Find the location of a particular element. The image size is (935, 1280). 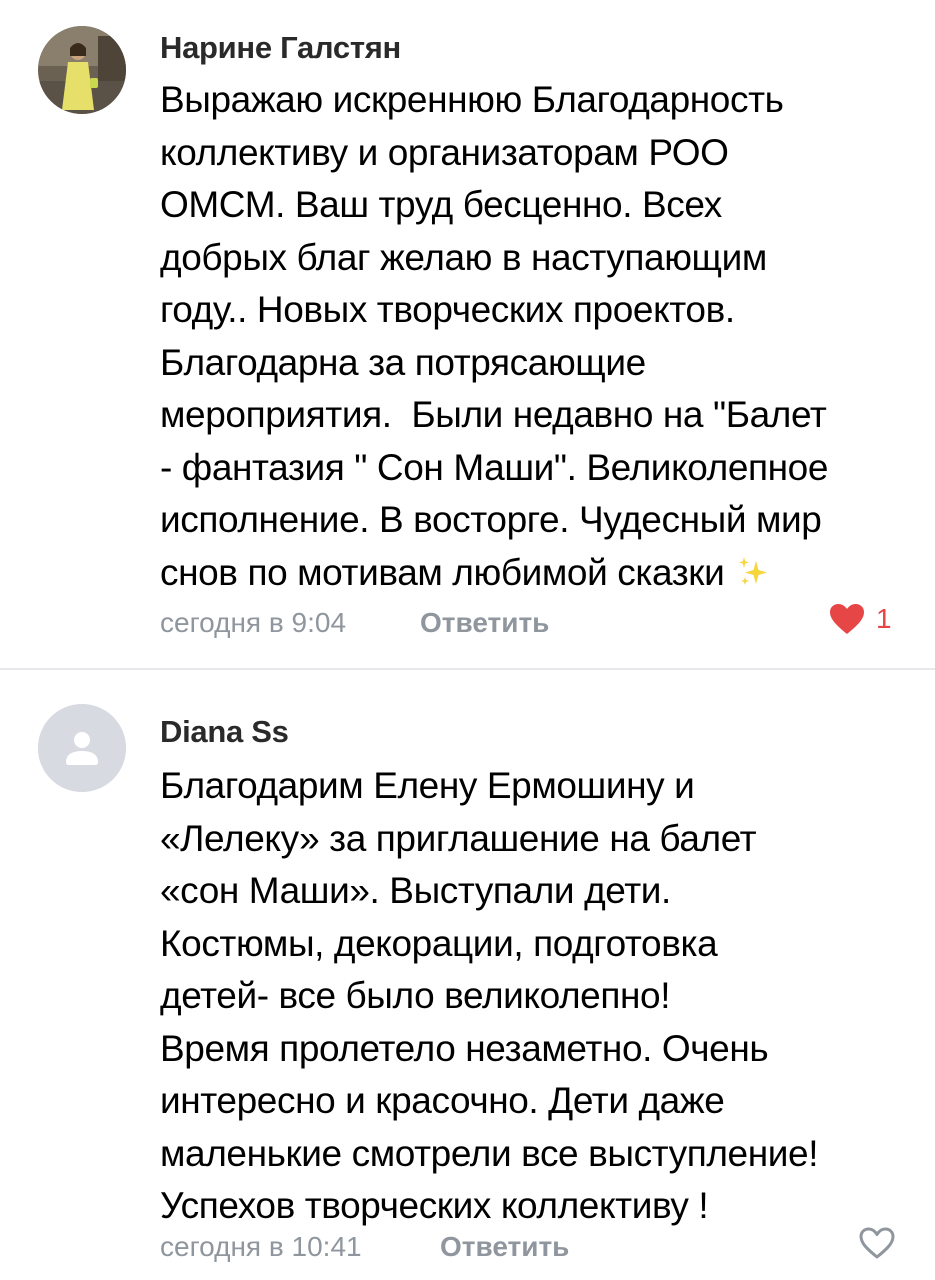

comment-timestamp: сегодня в 10:41 is located at coordinates (261, 1246).